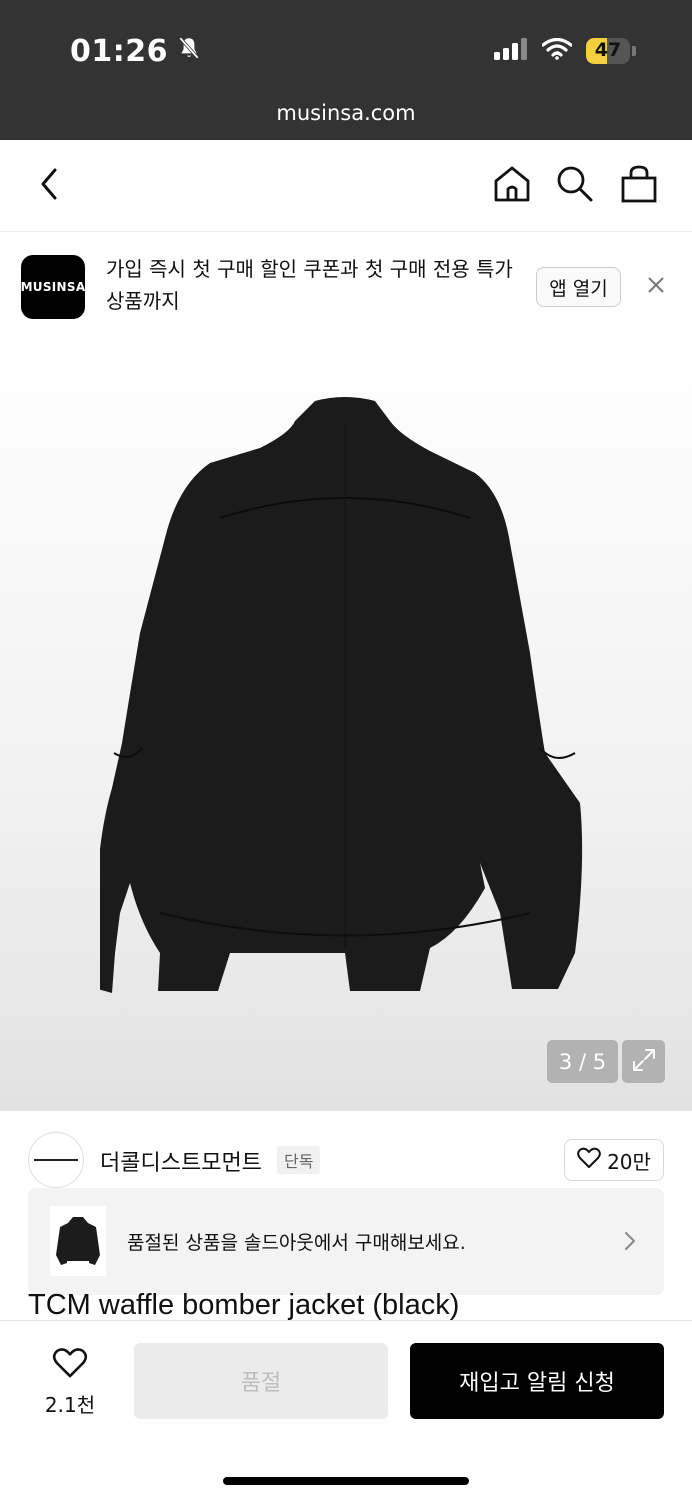 This screenshot has height=1500, width=692. Describe the element at coordinates (244, 1305) in the screenshot. I see `product-title: TCM waffle bomber jacket (black)` at that location.